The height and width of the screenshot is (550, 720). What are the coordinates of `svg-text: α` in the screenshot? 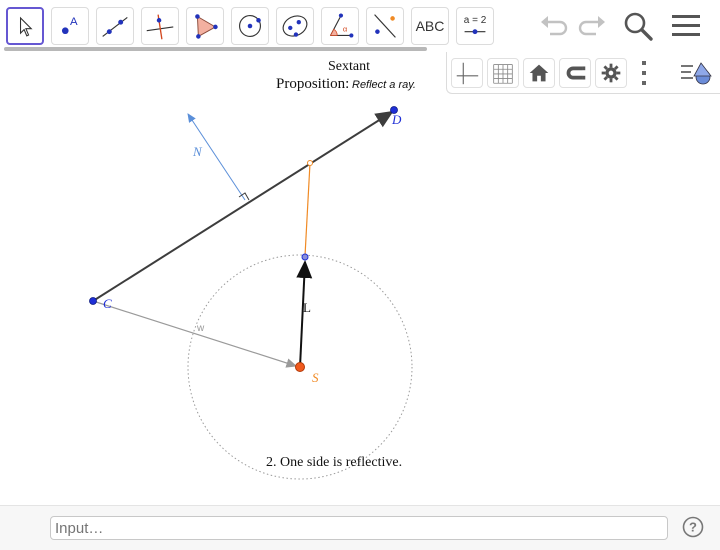 It's located at (345, 29).